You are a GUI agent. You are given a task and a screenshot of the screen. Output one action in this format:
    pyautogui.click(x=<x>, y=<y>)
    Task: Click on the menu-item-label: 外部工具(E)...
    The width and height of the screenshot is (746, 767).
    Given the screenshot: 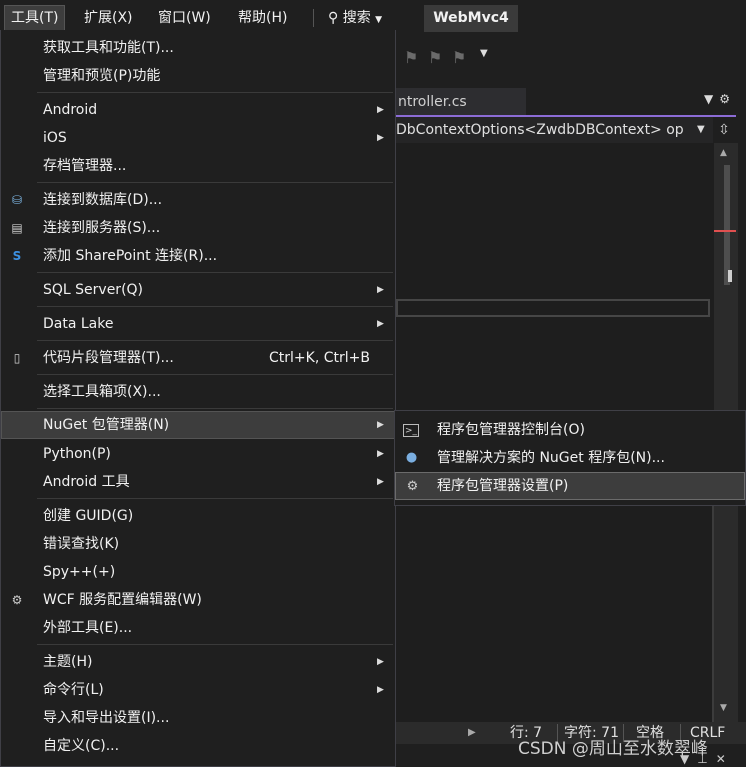 What is the action you would take?
    pyautogui.click(x=88, y=628)
    